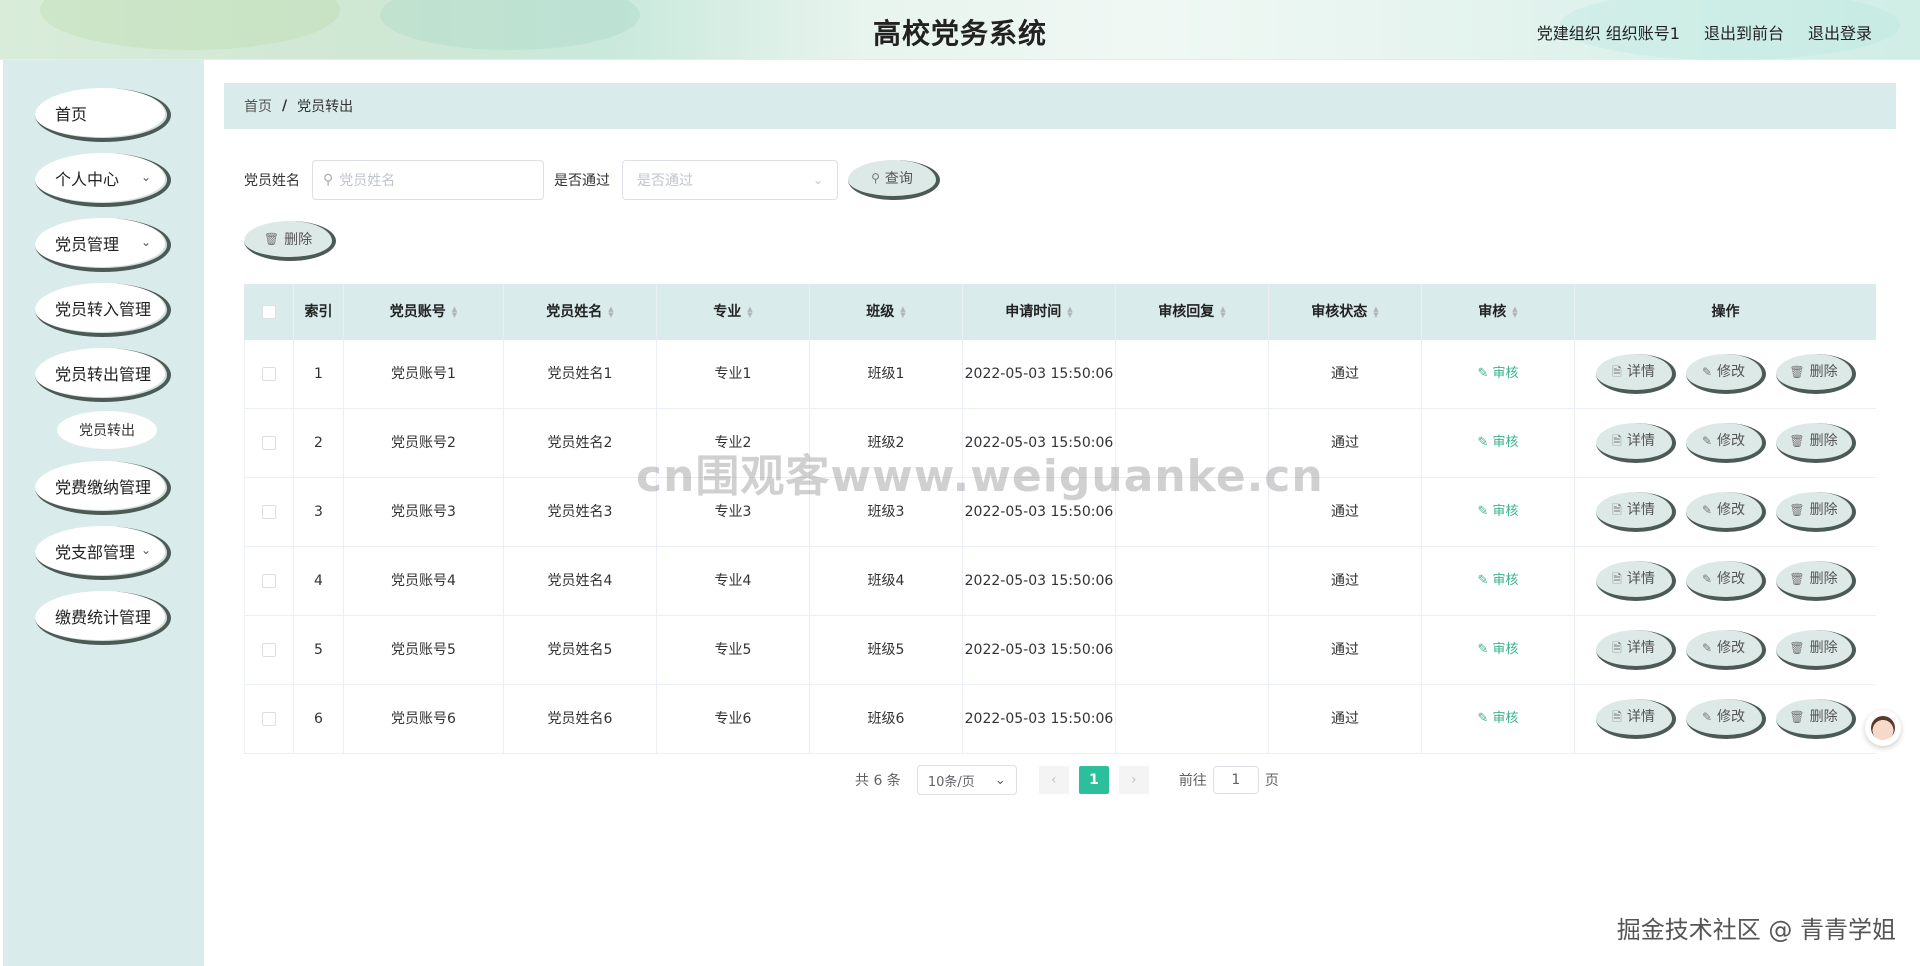  I want to click on batch-delete-button: 🗑 删除, so click(290, 241).